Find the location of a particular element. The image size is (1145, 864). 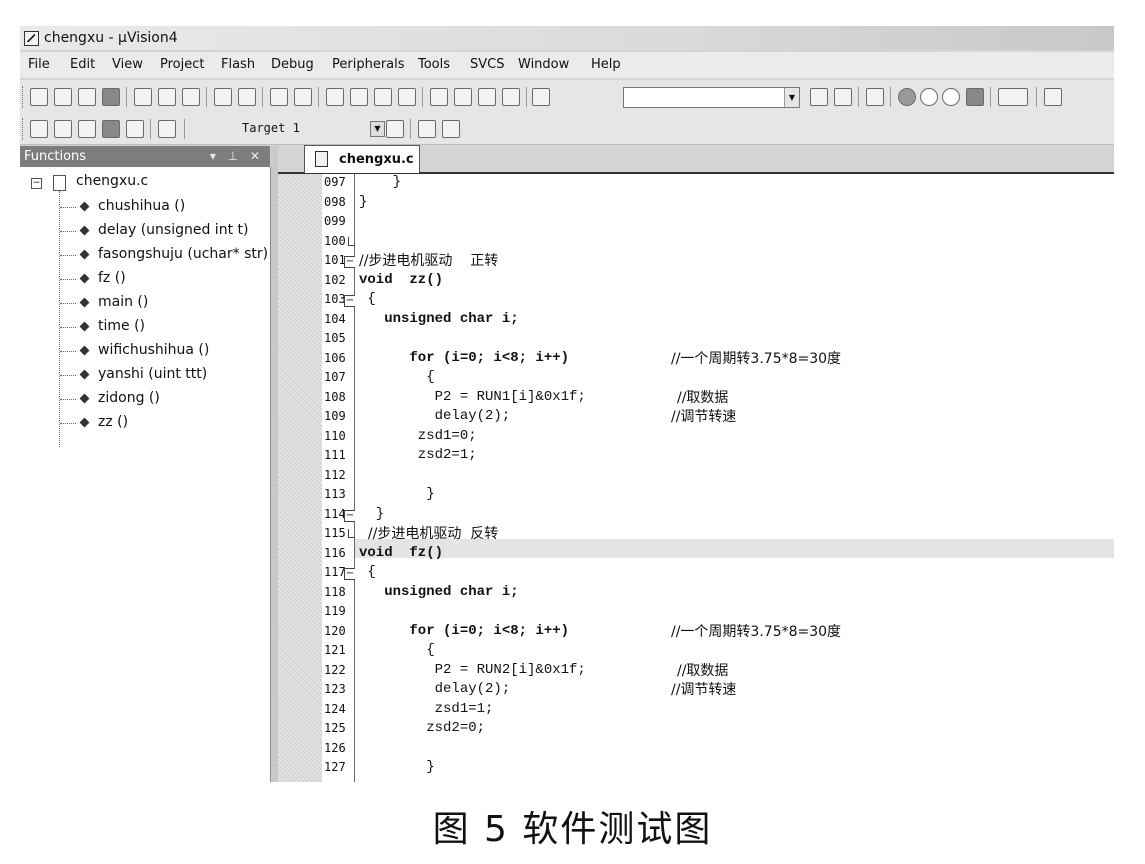

undo-icon is located at coordinates (223, 97).